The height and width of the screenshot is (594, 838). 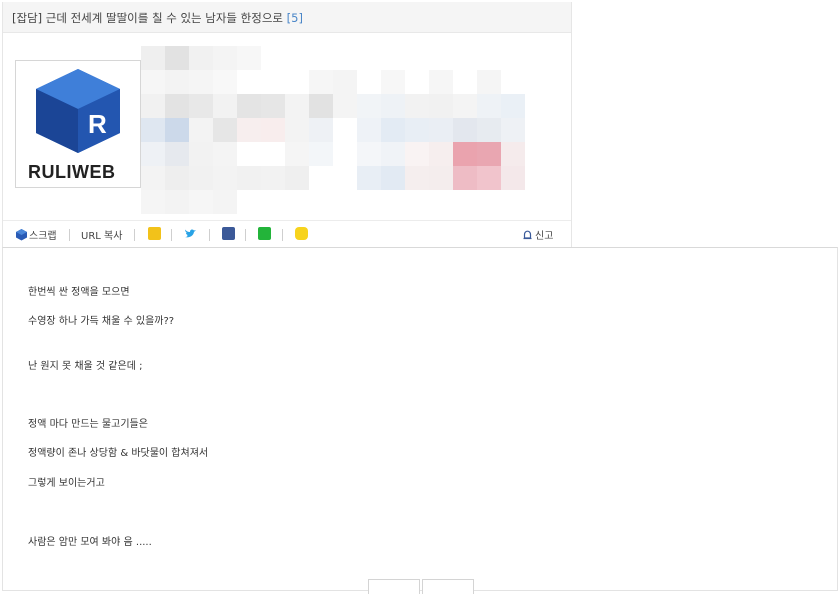 What do you see at coordinates (79, 292) in the screenshot?
I see `body-line: 한번씩 싼 정액을 모으면` at bounding box center [79, 292].